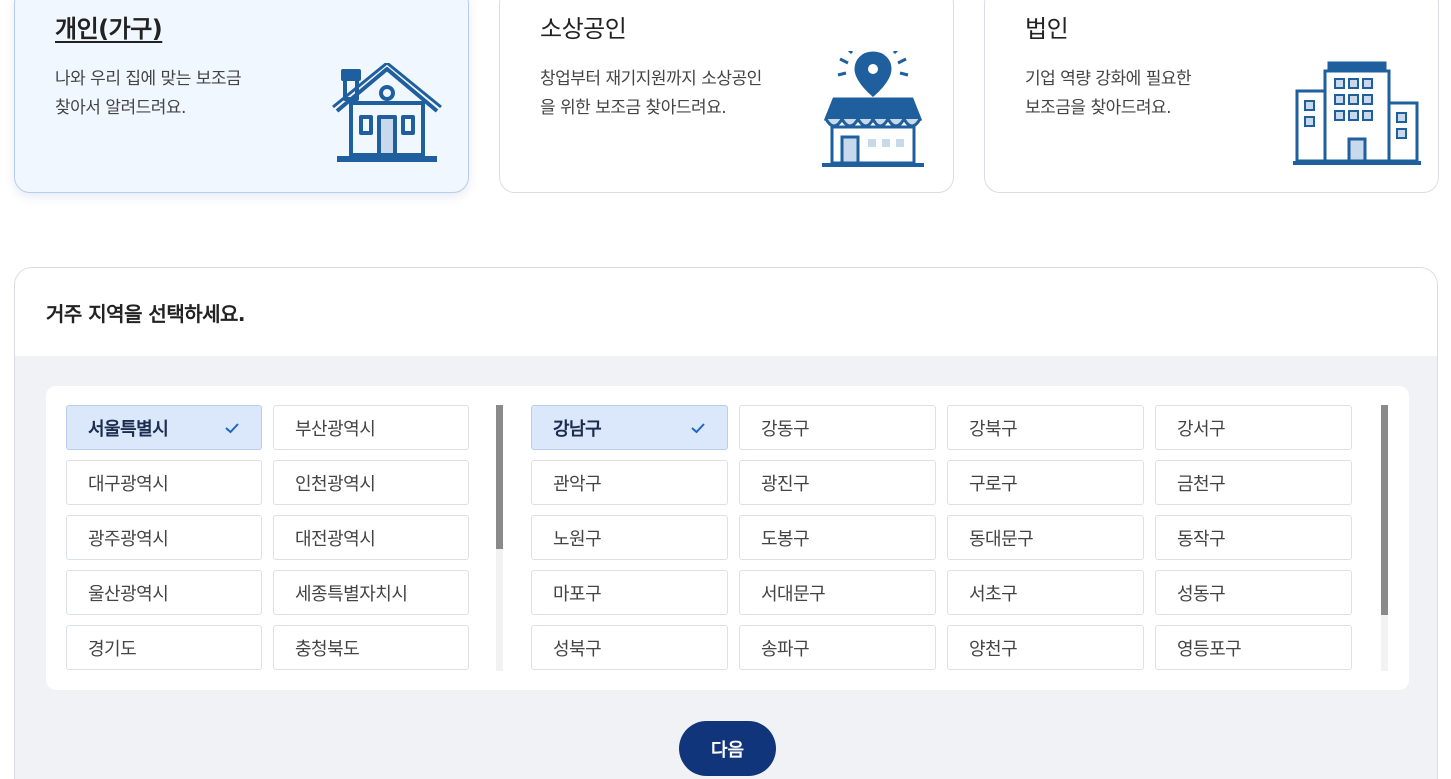 This screenshot has height=779, width=1451. I want to click on district-option: 동대문구, so click(1045, 537).